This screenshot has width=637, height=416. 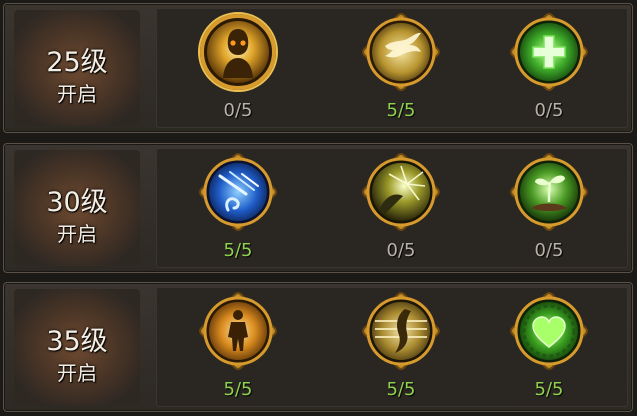 I want to click on level-requirement: 25级 开启, so click(x=77, y=68).